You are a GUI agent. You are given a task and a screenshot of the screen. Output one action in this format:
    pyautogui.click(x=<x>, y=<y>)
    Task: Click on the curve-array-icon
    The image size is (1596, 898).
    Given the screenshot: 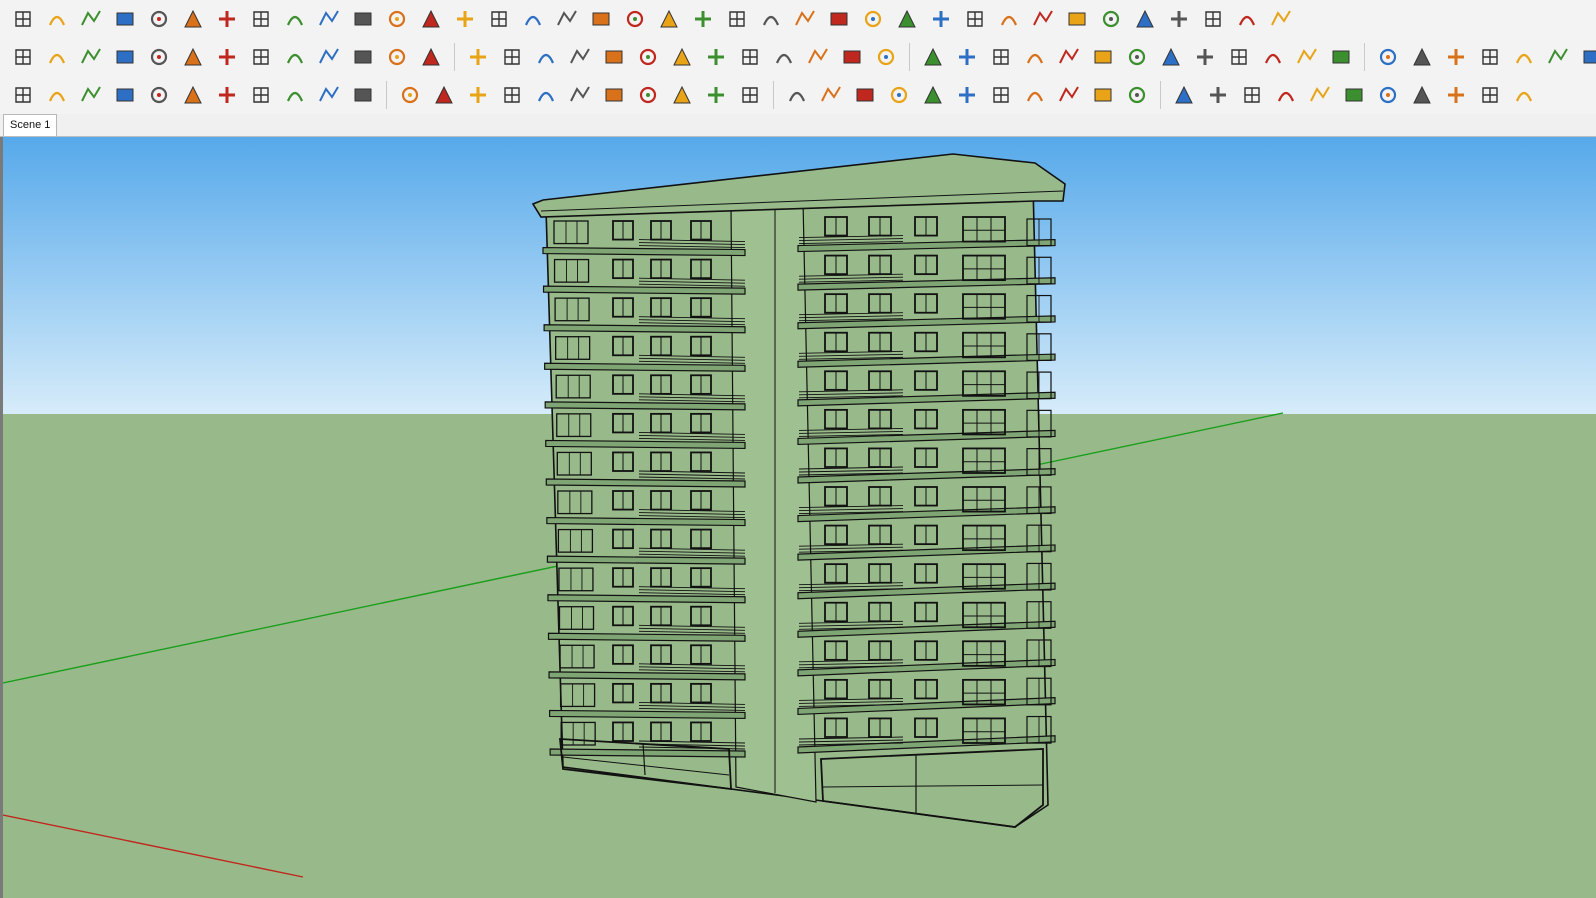 What is the action you would take?
    pyautogui.click(x=1179, y=19)
    